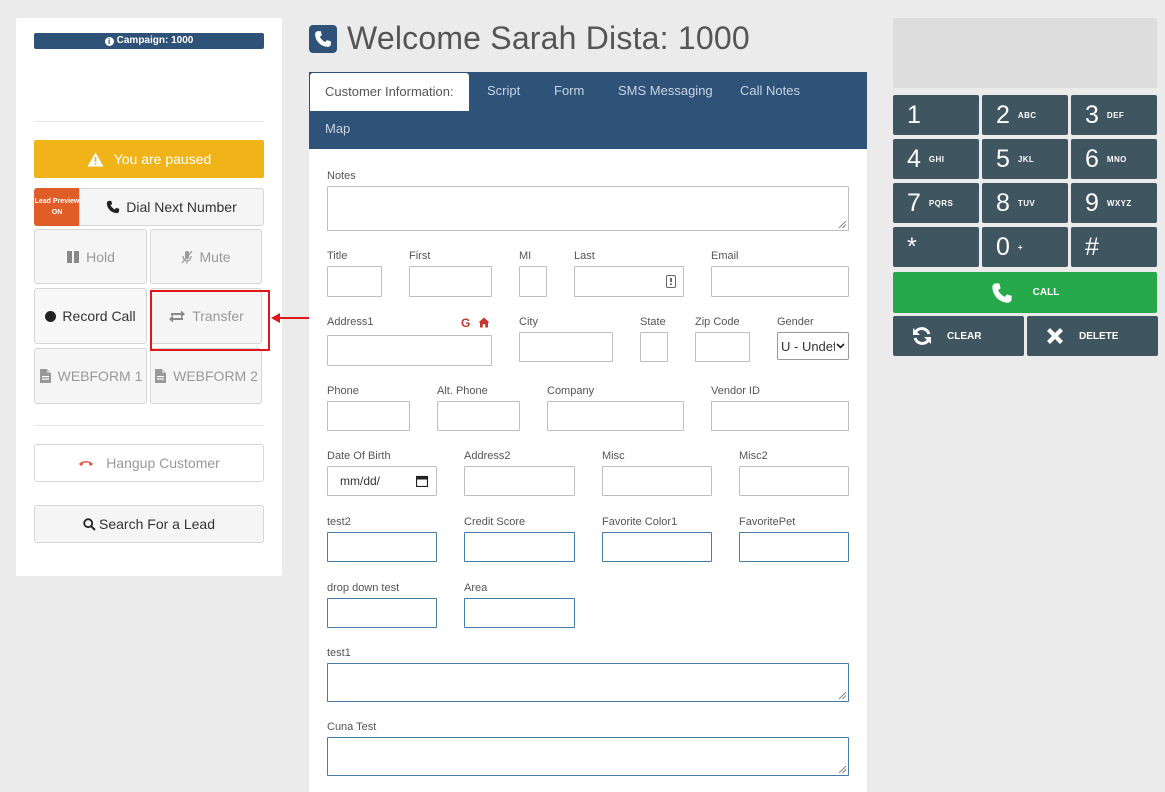  What do you see at coordinates (964, 336) in the screenshot?
I see `clear-label: CLEAR` at bounding box center [964, 336].